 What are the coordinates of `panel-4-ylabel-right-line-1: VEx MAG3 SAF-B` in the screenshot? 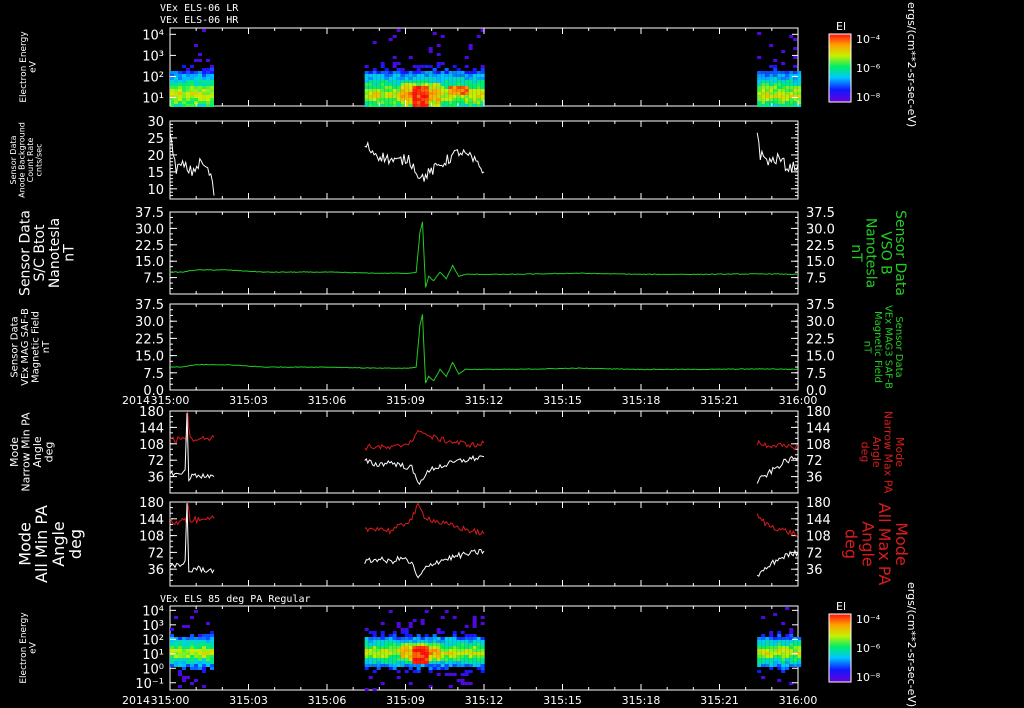 It's located at (888, 347).